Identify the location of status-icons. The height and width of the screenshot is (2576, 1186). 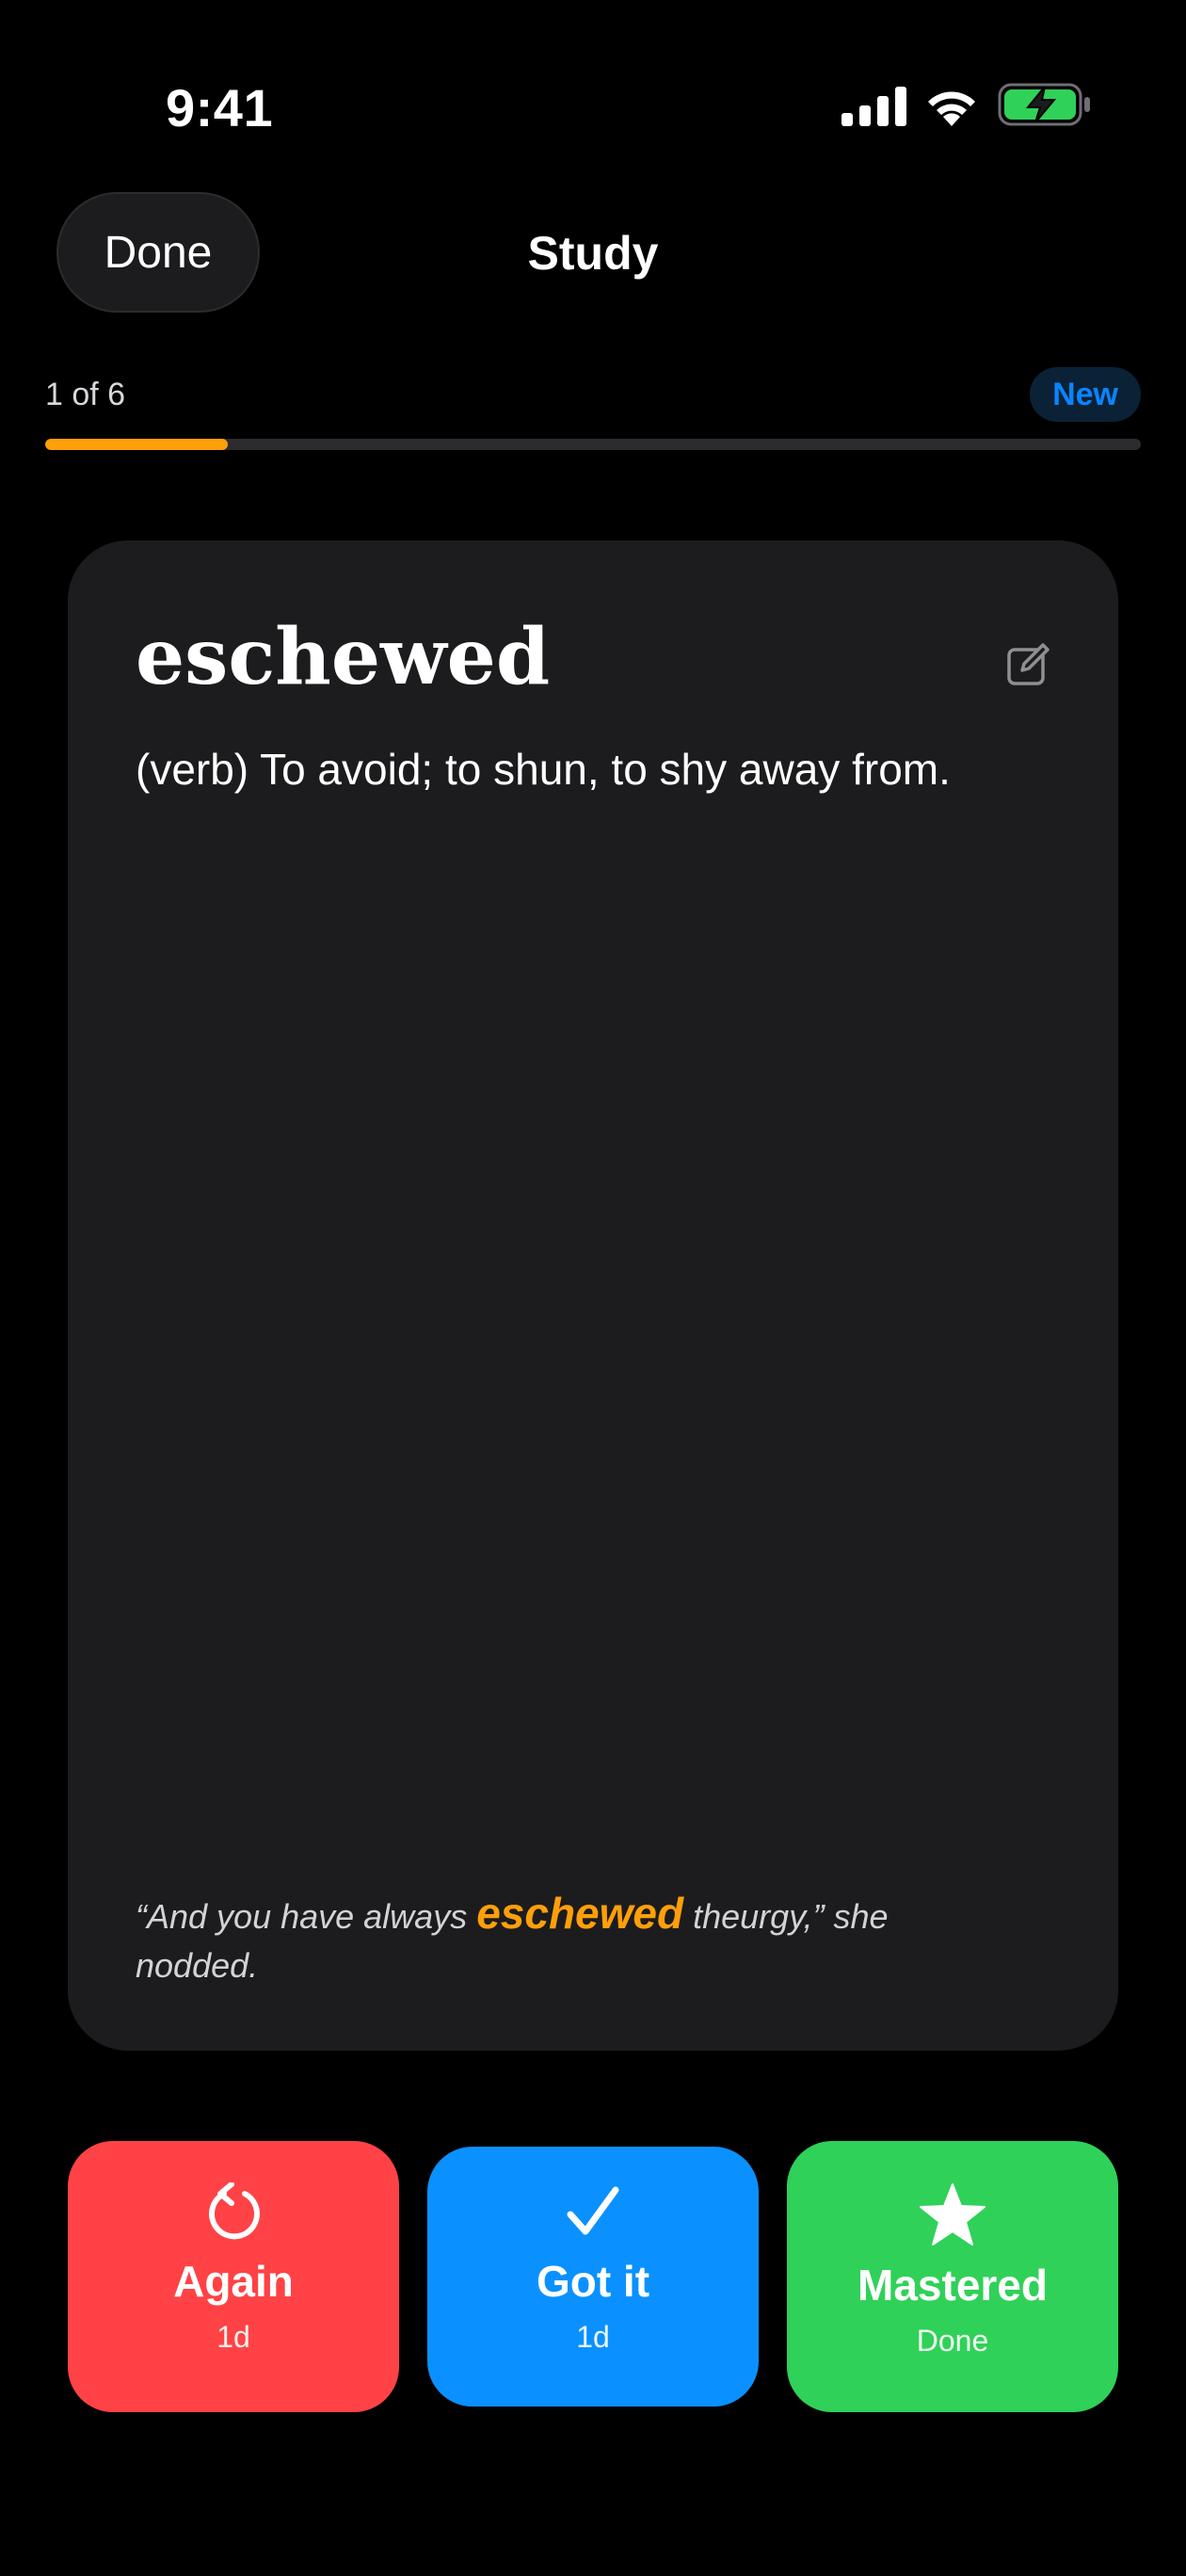
(965, 106).